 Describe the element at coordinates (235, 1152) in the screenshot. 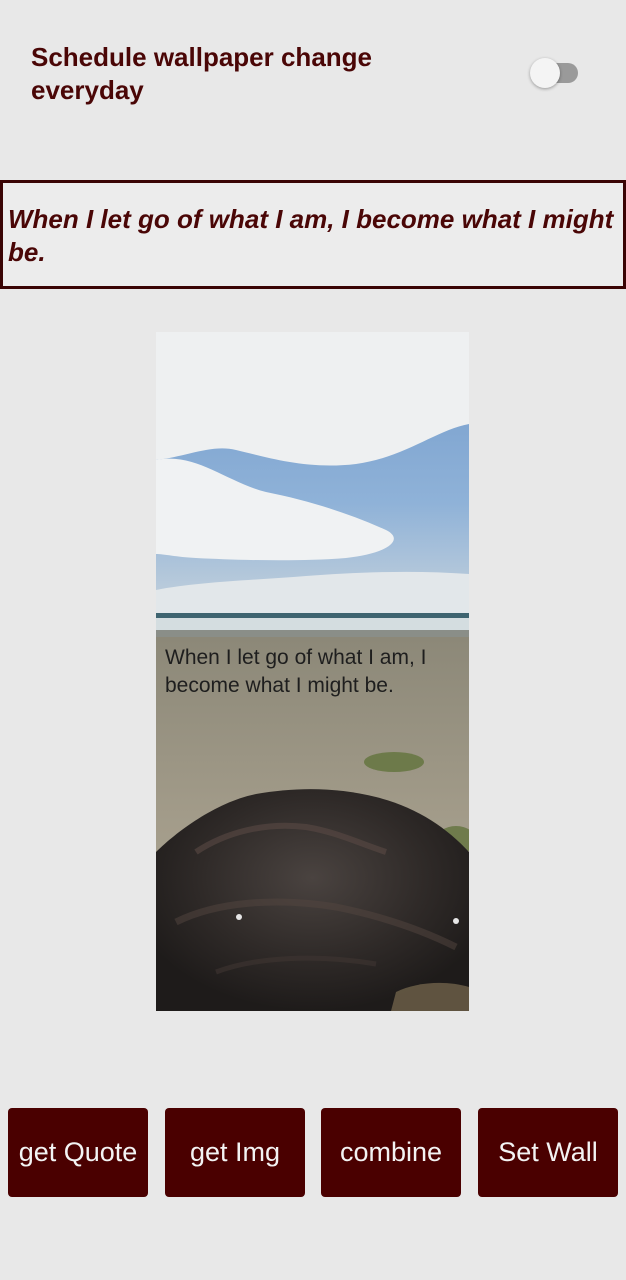

I see `get-img-button: get Img` at that location.